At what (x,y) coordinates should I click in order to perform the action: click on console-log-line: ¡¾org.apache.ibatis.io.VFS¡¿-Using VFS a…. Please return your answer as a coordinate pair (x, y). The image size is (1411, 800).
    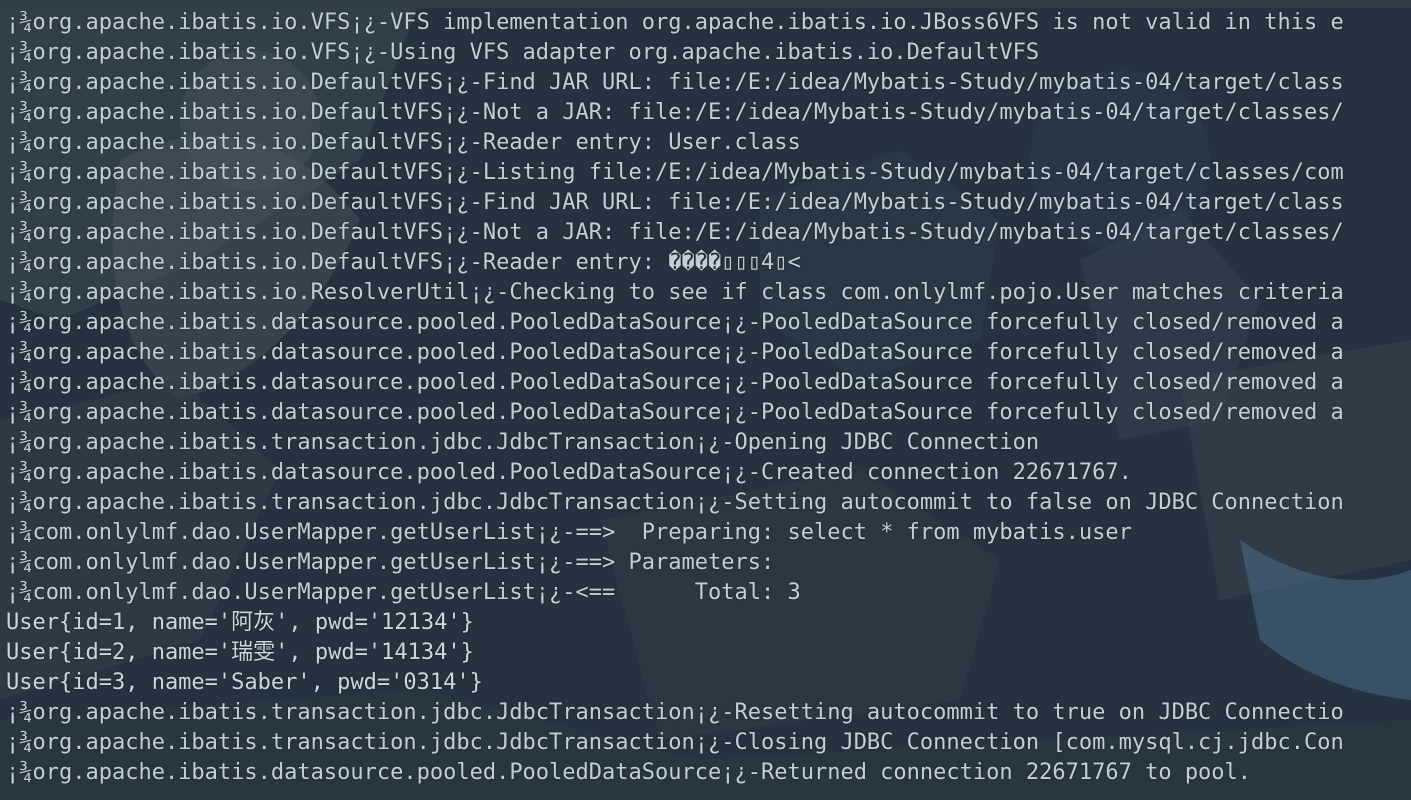
    Looking at the image, I should click on (523, 52).